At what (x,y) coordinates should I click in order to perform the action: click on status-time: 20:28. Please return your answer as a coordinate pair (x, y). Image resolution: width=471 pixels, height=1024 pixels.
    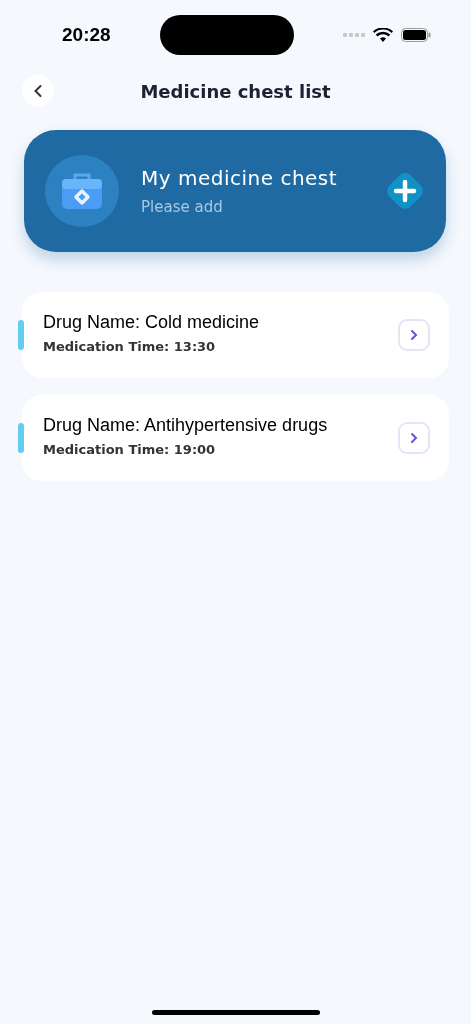
    Looking at the image, I should click on (86, 35).